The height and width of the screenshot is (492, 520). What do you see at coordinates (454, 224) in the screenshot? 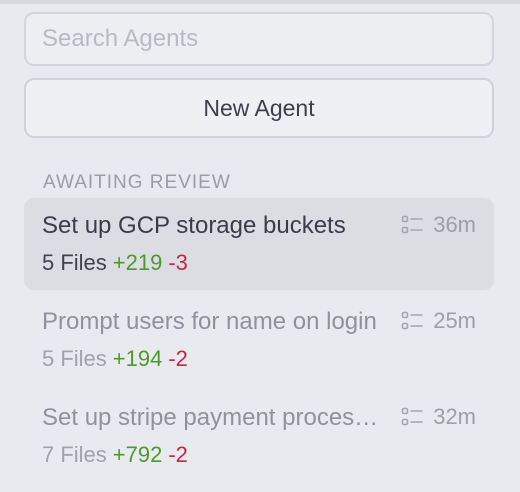
I see `agent-time-label: 36m` at bounding box center [454, 224].